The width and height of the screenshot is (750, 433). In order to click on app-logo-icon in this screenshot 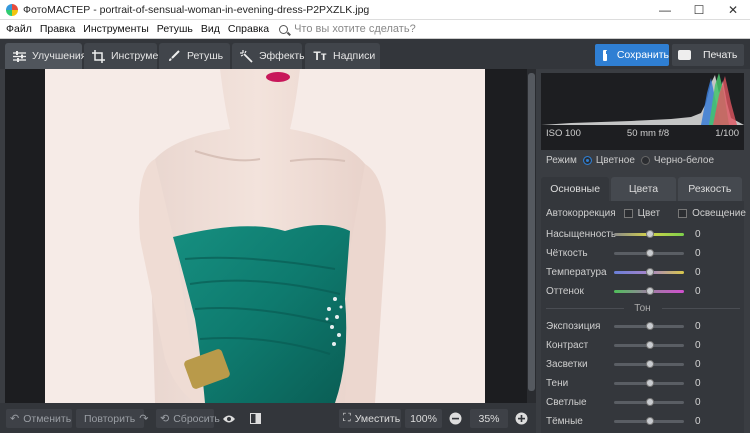, I will do `click(12, 9)`.